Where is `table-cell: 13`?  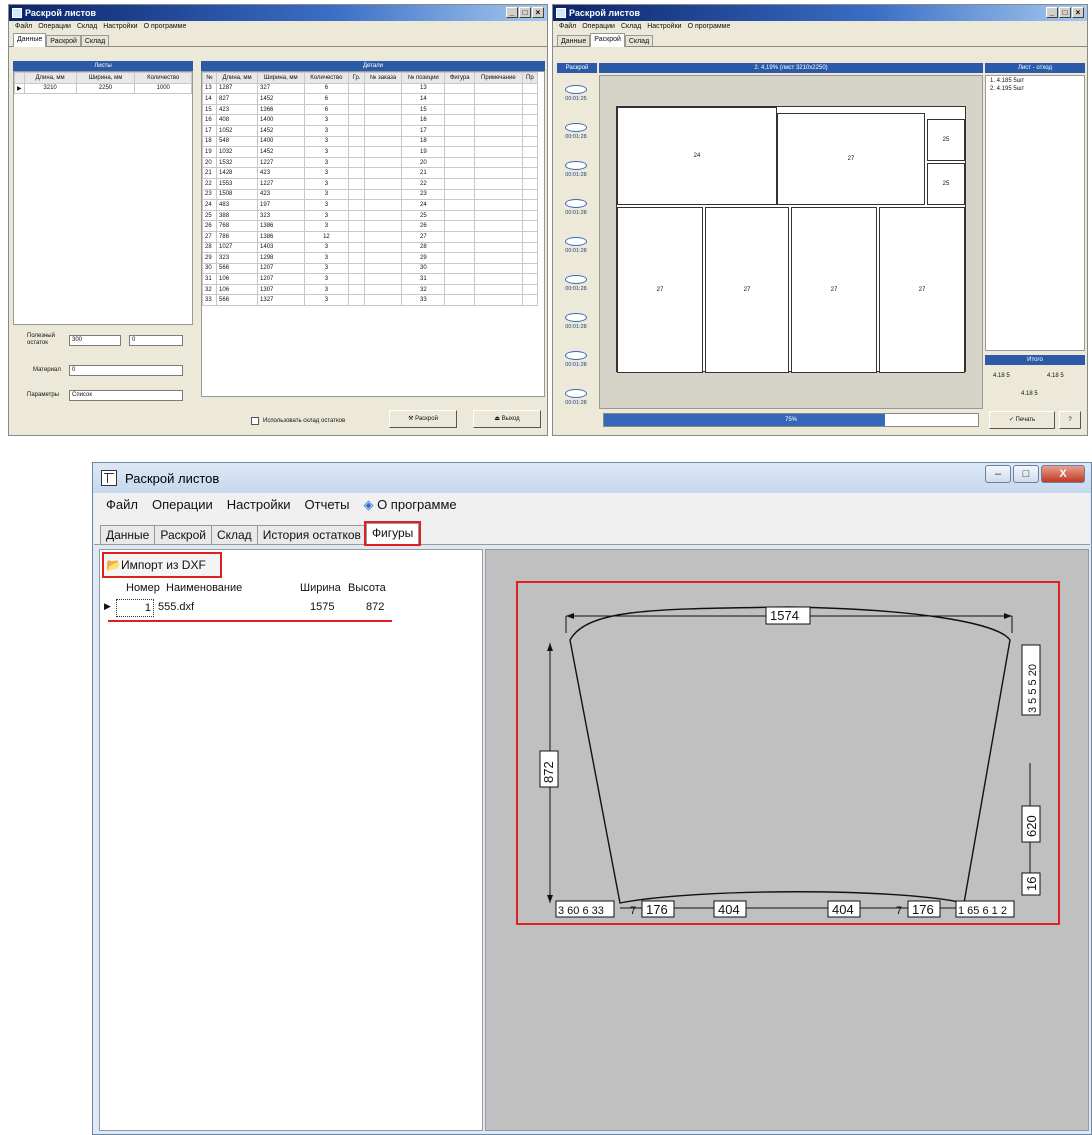
table-cell: 13 is located at coordinates (210, 88).